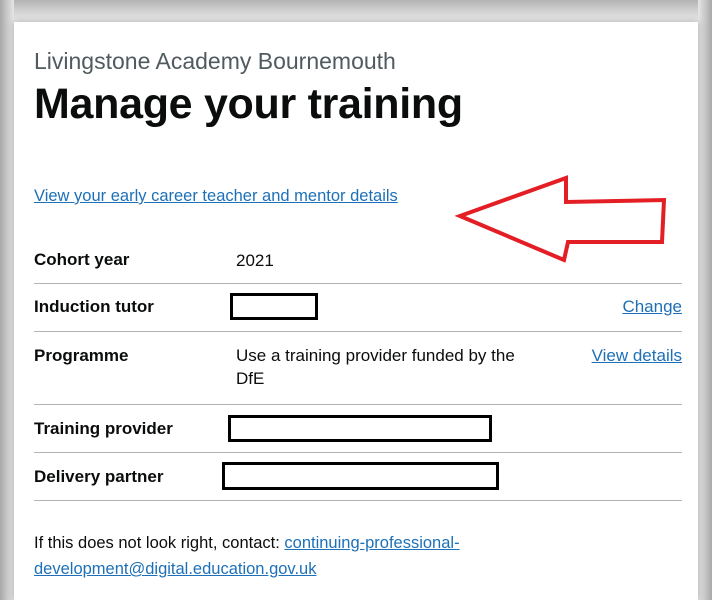 This screenshot has height=600, width=712. I want to click on programme-key: Programme, so click(81, 355).